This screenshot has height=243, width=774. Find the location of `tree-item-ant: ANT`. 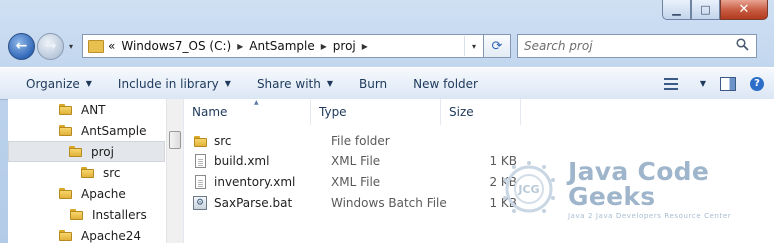

tree-item-ant: ANT is located at coordinates (82, 109).